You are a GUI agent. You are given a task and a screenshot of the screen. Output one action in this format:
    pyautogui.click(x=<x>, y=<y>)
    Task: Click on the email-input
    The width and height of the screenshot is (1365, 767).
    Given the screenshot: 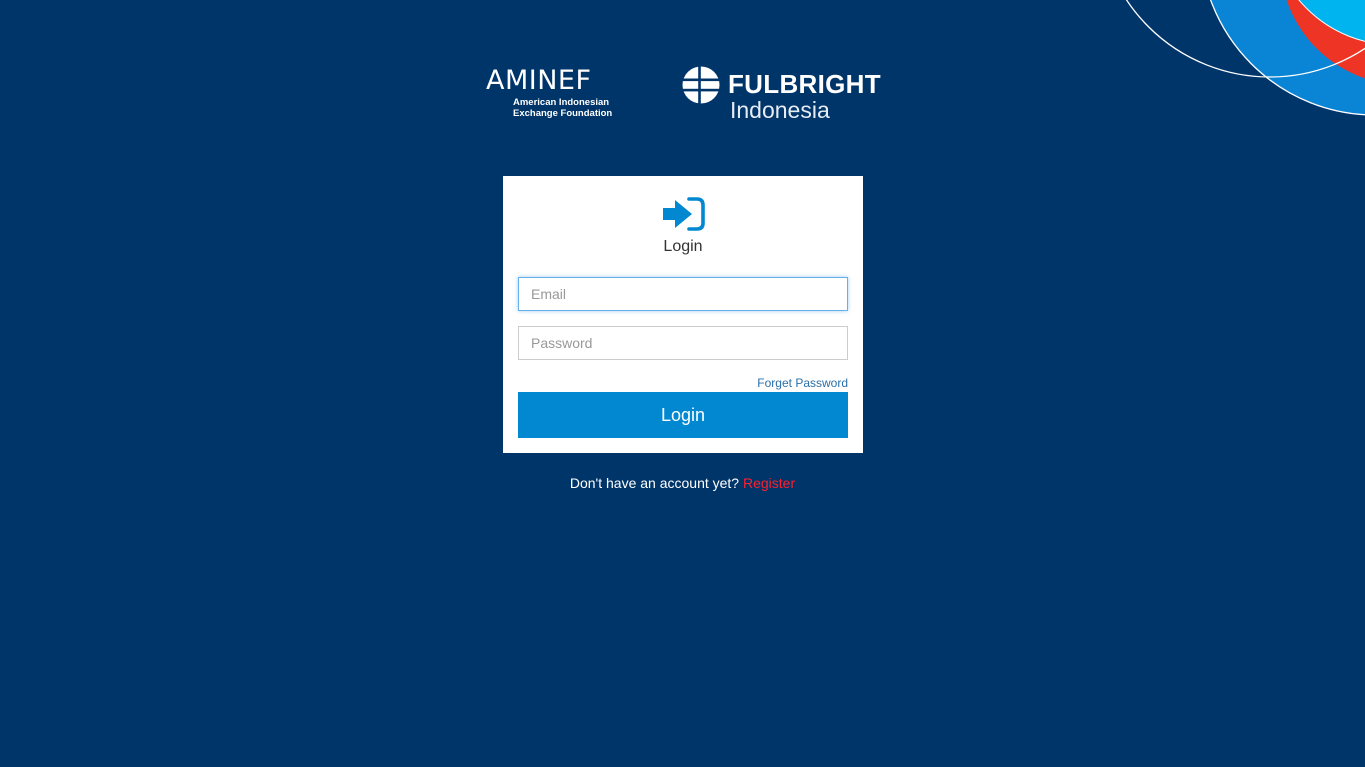 What is the action you would take?
    pyautogui.click(x=683, y=294)
    